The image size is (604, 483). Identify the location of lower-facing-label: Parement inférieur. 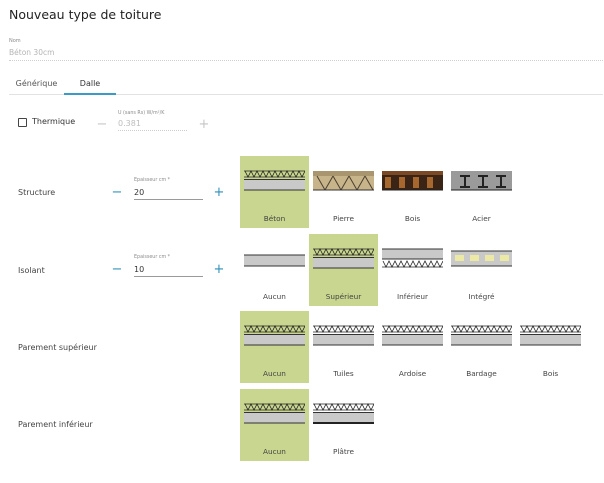
(55, 424).